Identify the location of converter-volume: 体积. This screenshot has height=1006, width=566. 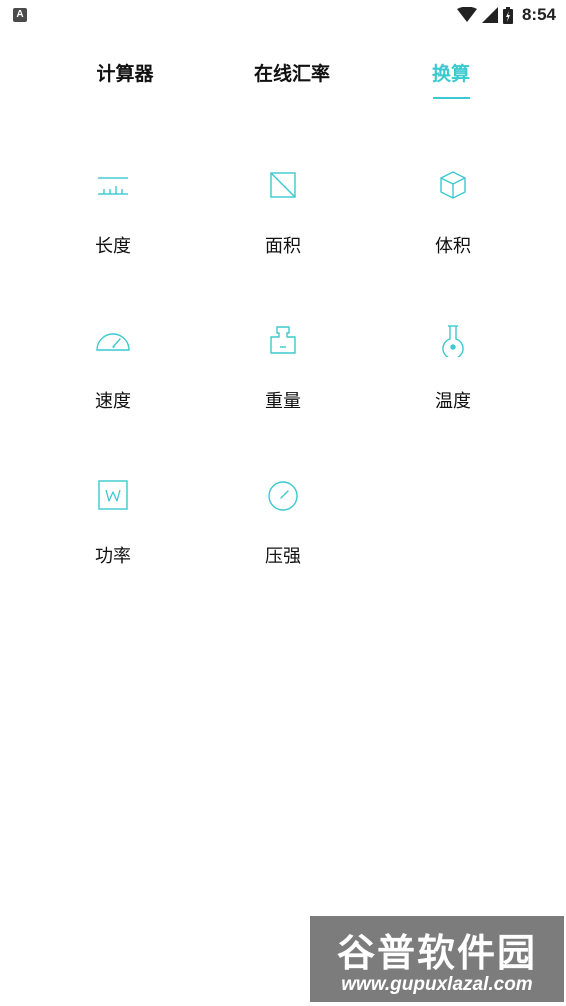
(453, 225).